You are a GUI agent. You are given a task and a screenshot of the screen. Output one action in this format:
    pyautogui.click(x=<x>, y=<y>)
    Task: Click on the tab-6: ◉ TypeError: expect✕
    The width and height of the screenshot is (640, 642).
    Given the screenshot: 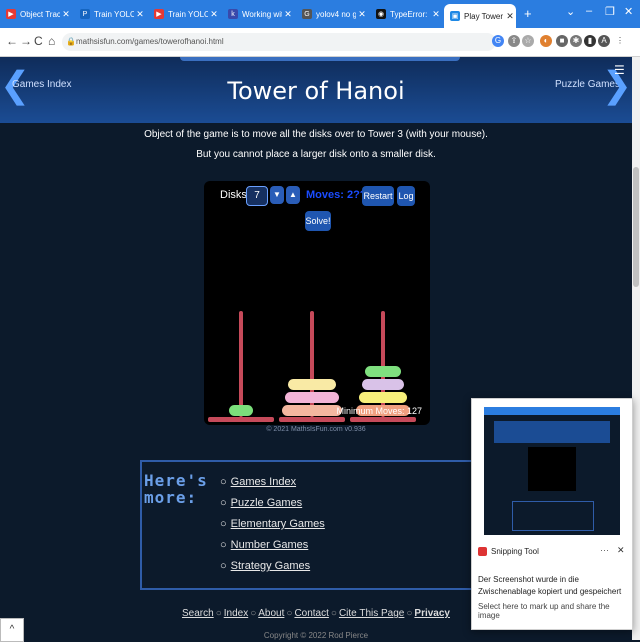 What is the action you would take?
    pyautogui.click(x=406, y=14)
    